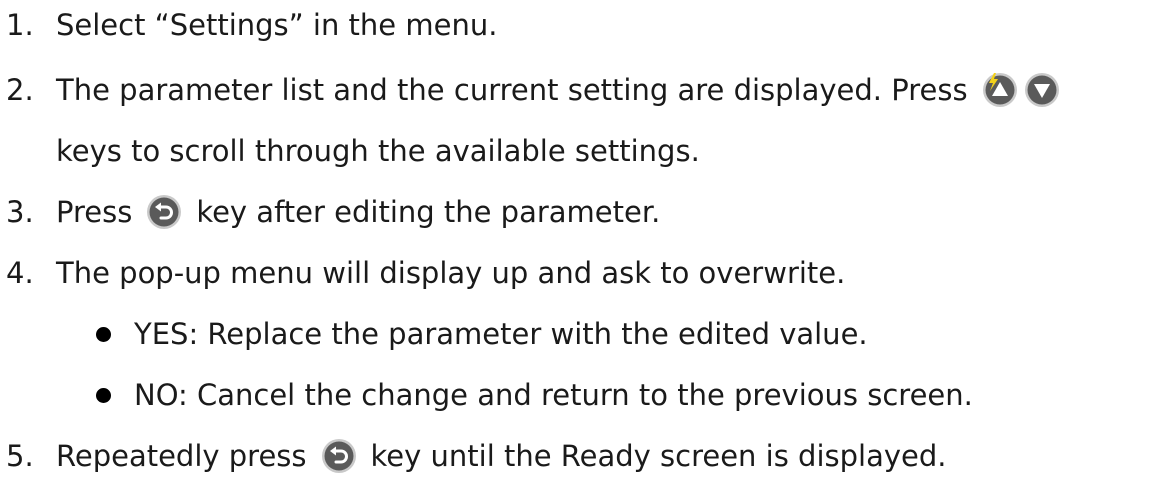  What do you see at coordinates (20, 212) in the screenshot?
I see `step-number: 3.` at bounding box center [20, 212].